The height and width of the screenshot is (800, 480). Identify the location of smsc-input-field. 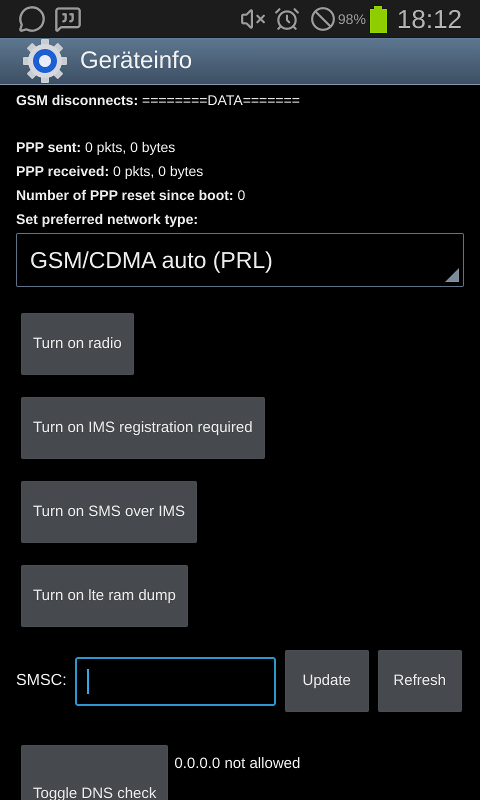
(175, 681).